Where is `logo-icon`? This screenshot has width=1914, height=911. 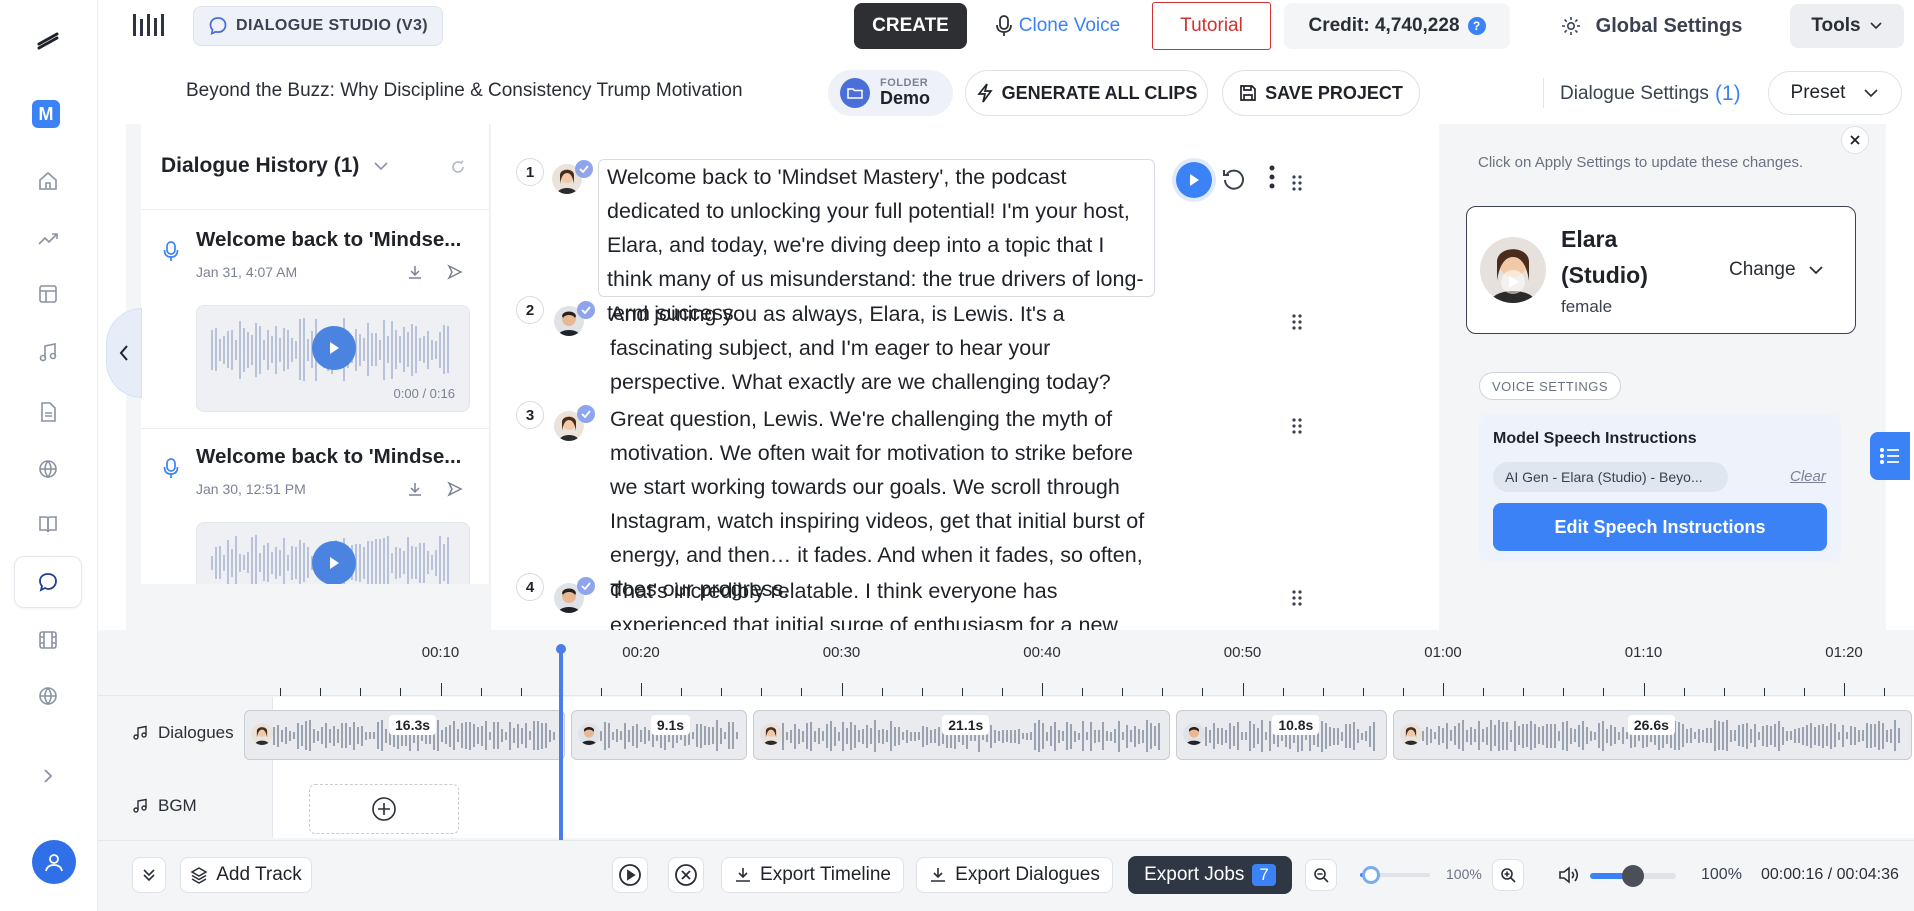 logo-icon is located at coordinates (48, 40).